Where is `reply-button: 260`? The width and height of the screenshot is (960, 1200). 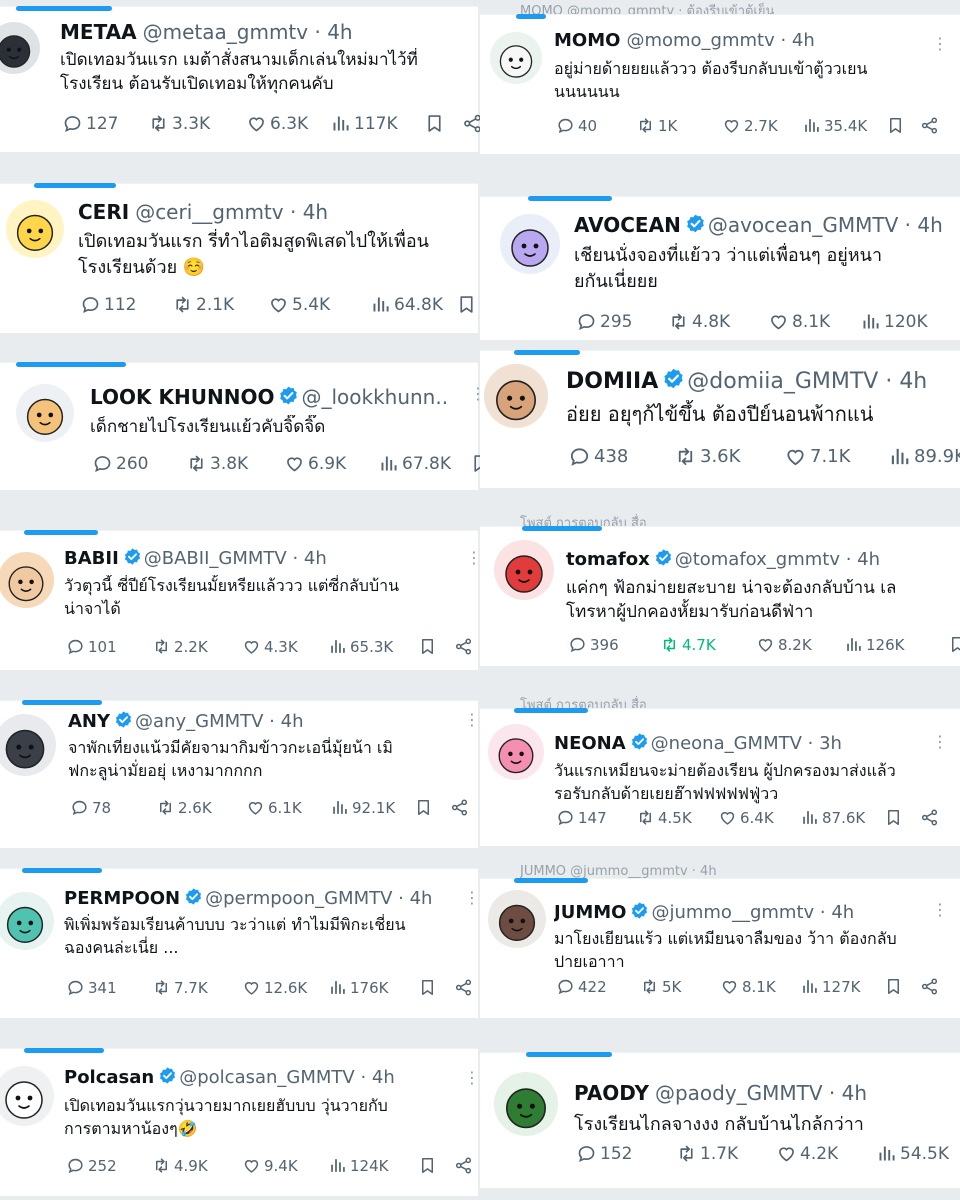
reply-button: 260 is located at coordinates (120, 463).